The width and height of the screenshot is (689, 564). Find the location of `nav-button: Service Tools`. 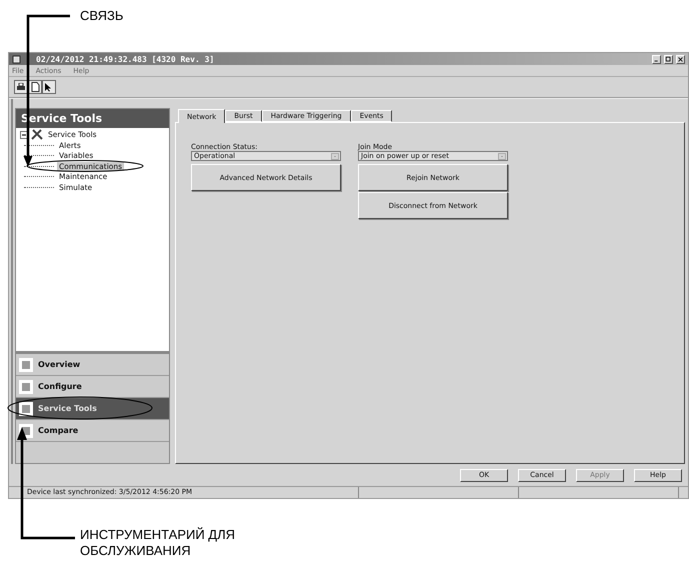

nav-button: Service Tools is located at coordinates (92, 409).